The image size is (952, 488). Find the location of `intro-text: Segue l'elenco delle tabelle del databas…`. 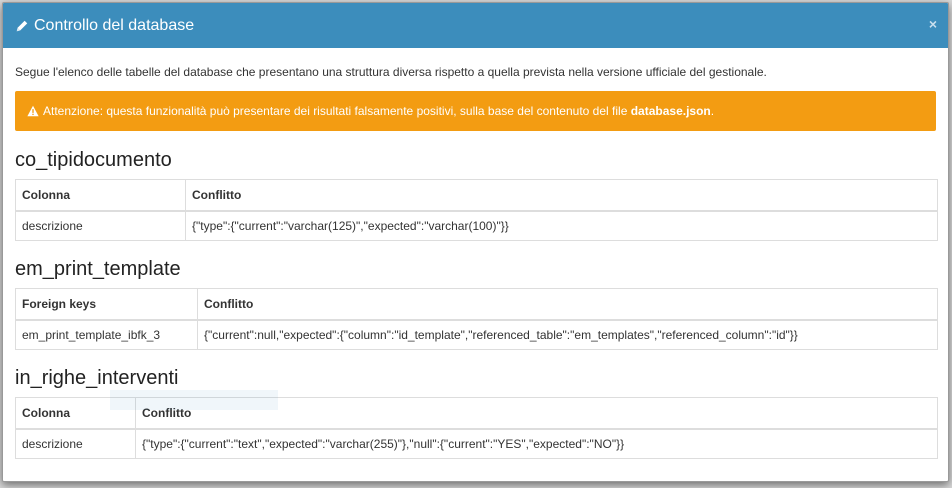

intro-text: Segue l'elenco delle tabelle del databas… is located at coordinates (391, 72).